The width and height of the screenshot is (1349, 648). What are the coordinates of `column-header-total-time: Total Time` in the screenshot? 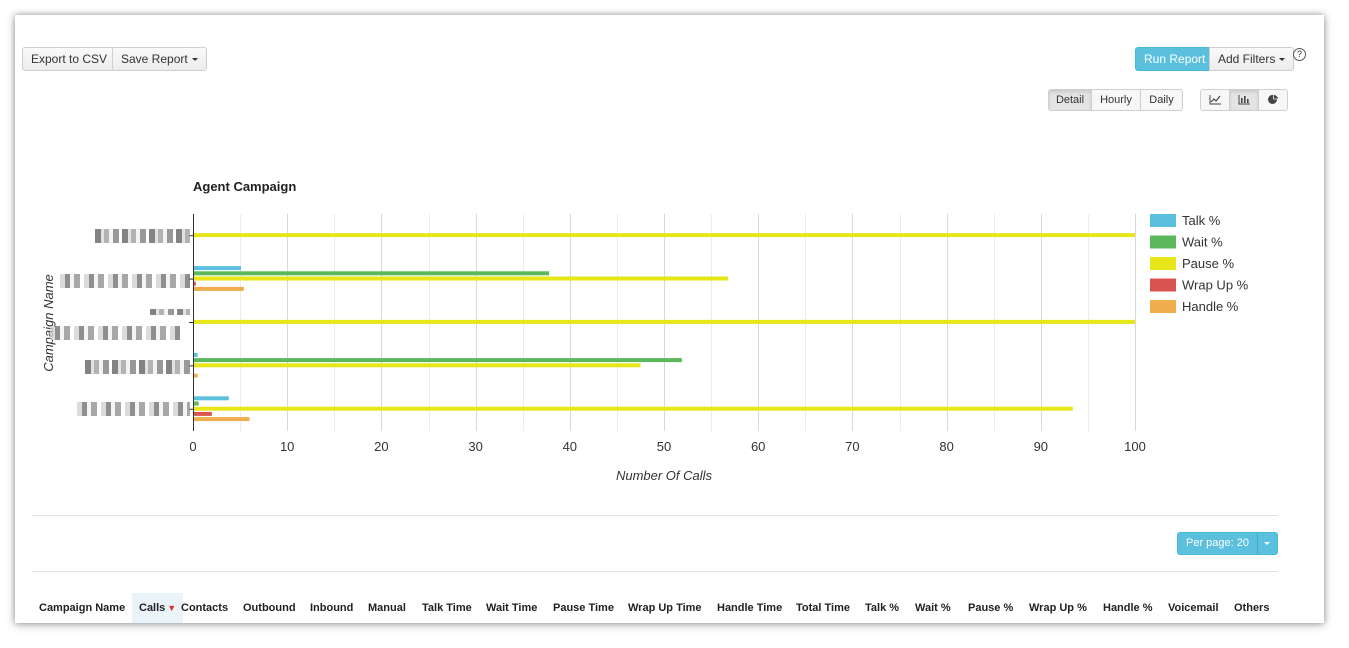 It's located at (823, 610).